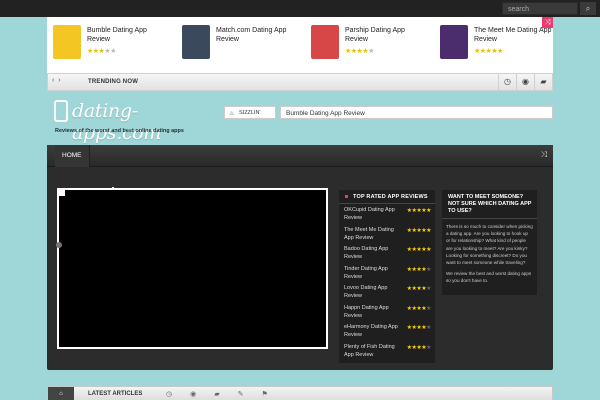 This screenshot has height=400, width=600. I want to click on top-rated-item: Badoo Dating App Review ★★★★★, so click(387, 253).